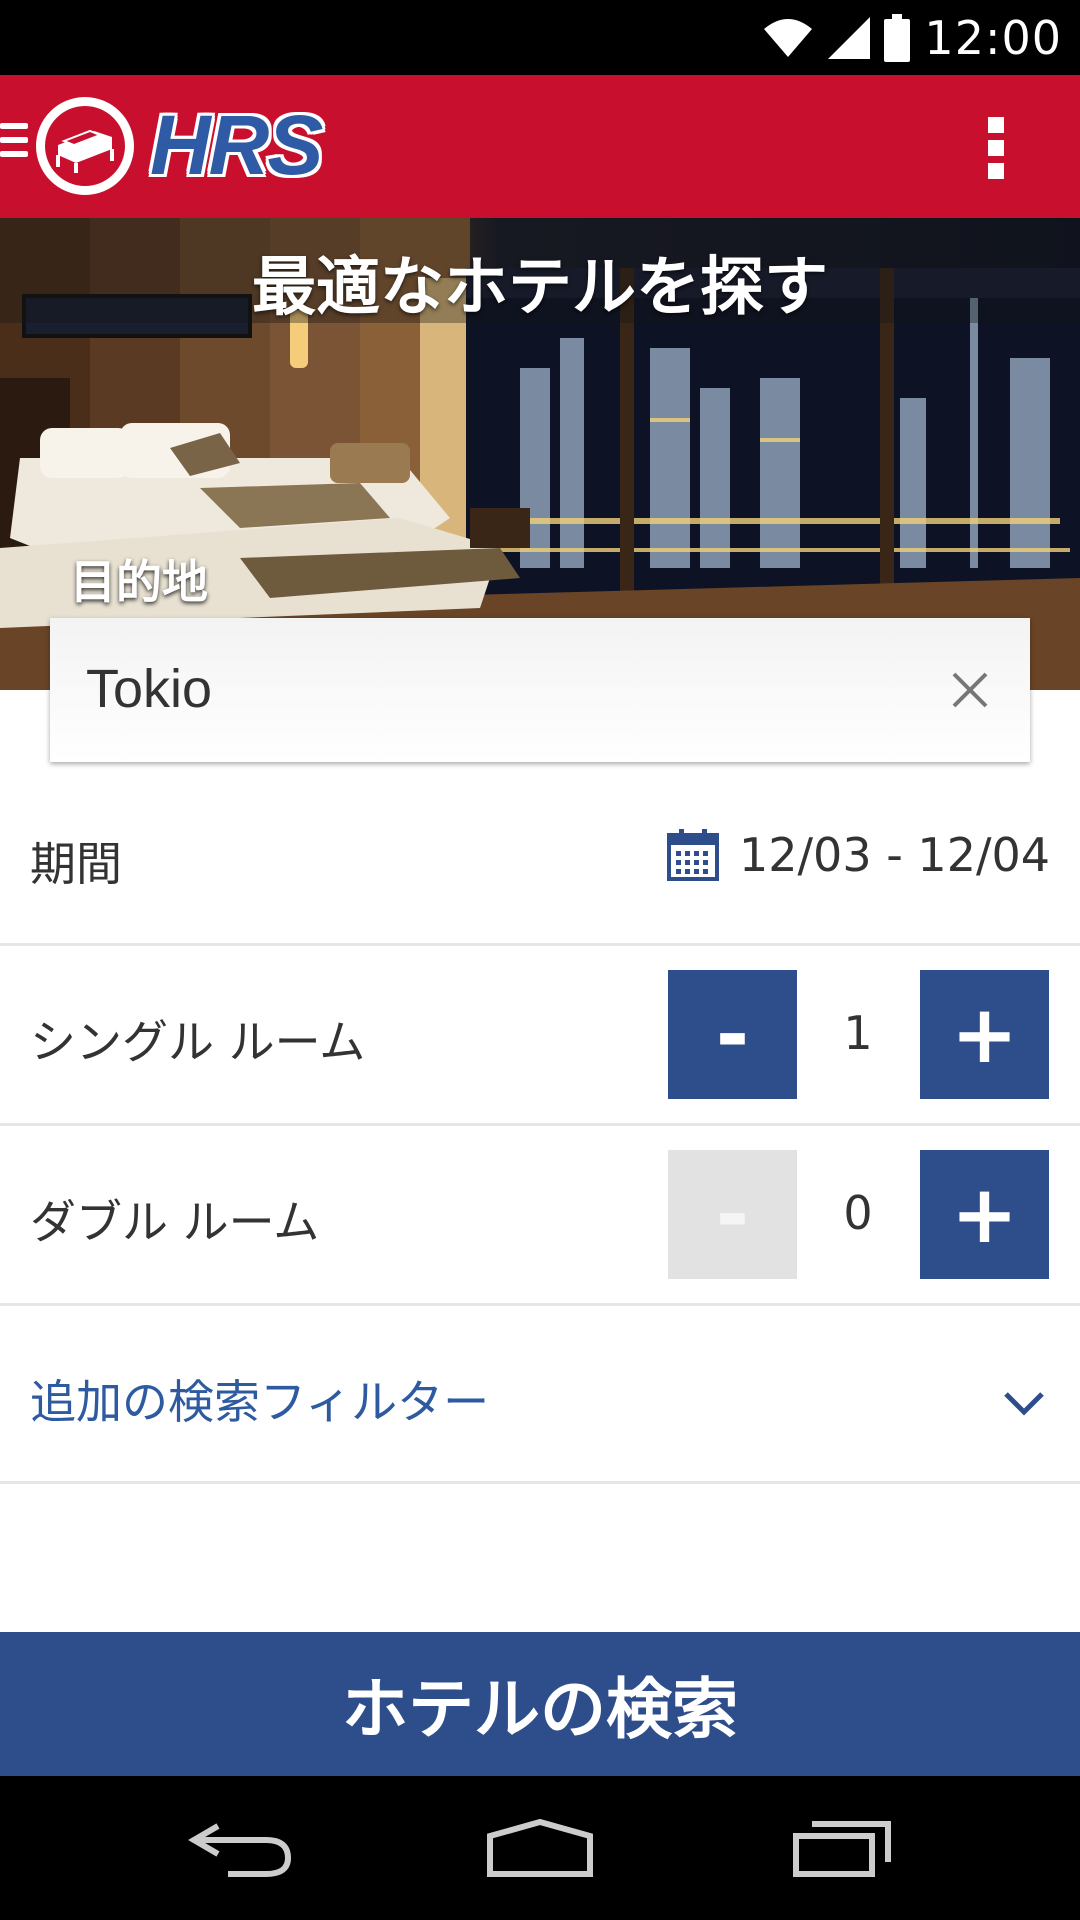 Image resolution: width=1080 pixels, height=1920 pixels. I want to click on menu-icon, so click(14, 145).